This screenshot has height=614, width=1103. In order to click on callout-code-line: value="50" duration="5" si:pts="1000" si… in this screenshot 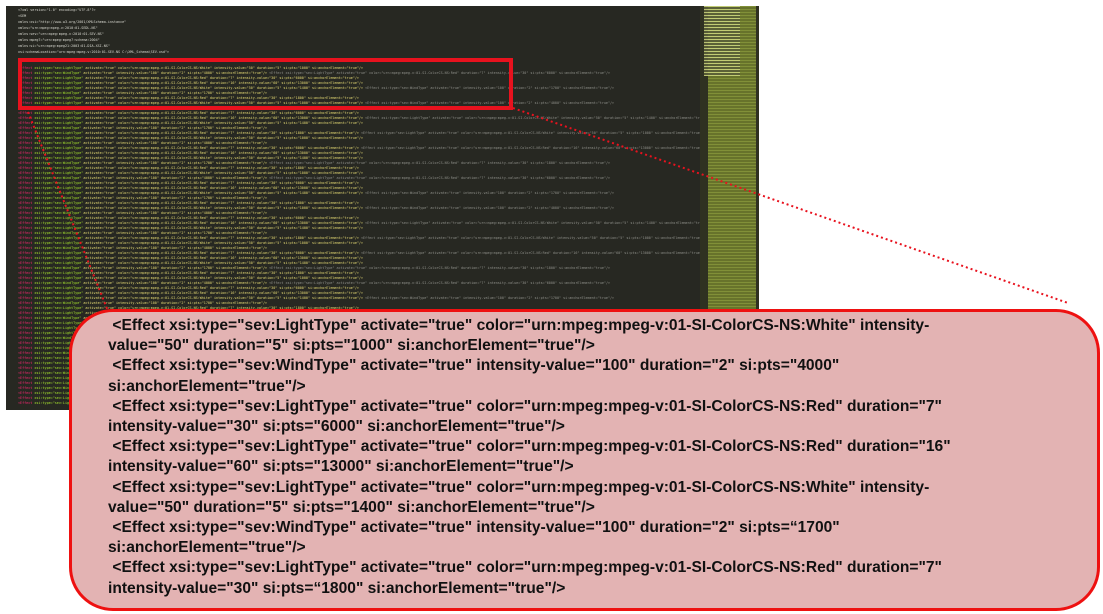, I will do `click(351, 346)`.